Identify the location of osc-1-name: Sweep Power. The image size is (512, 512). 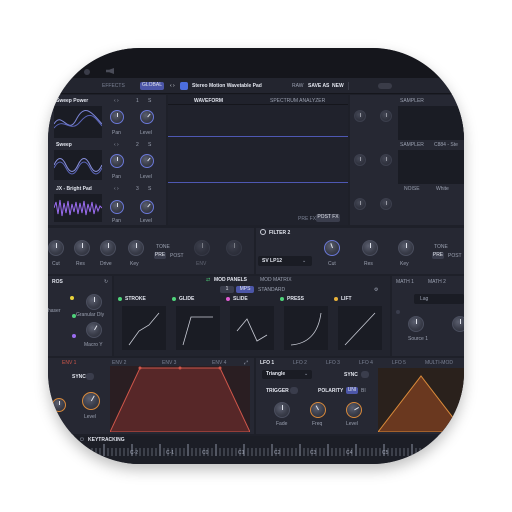
(72, 101).